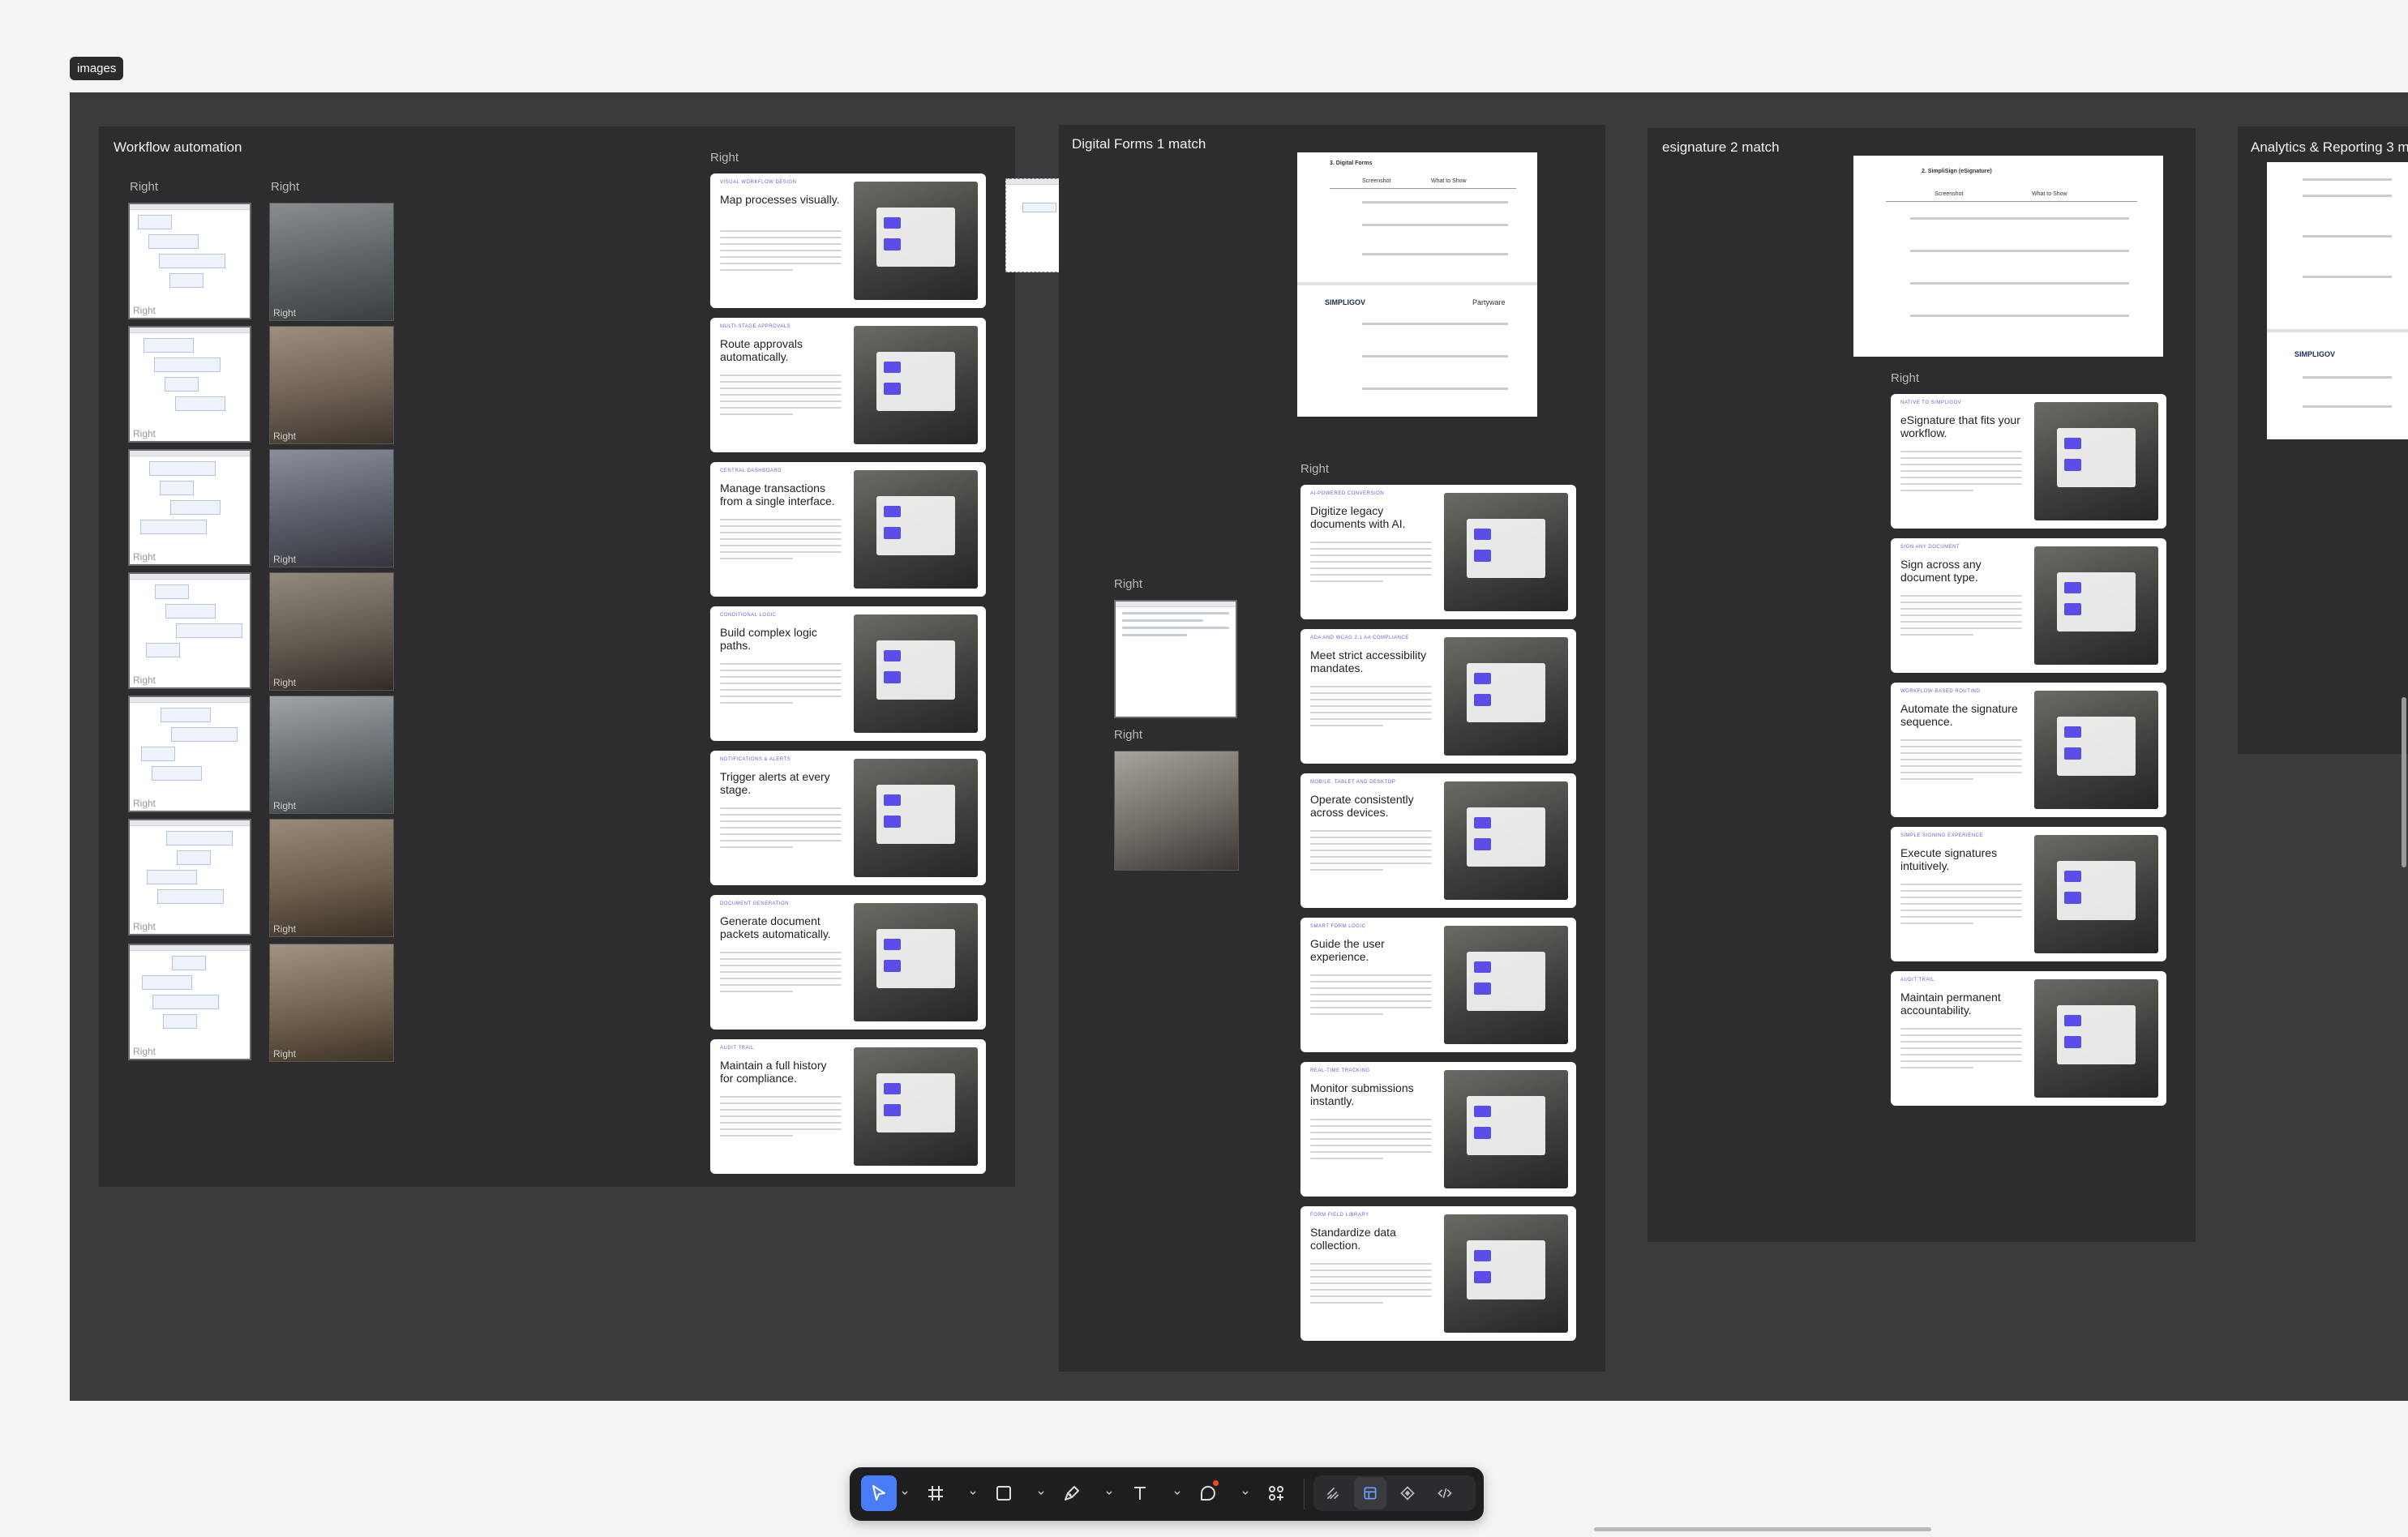  What do you see at coordinates (775, 783) in the screenshot?
I see `card-title: Trigger alerts at every stage.` at bounding box center [775, 783].